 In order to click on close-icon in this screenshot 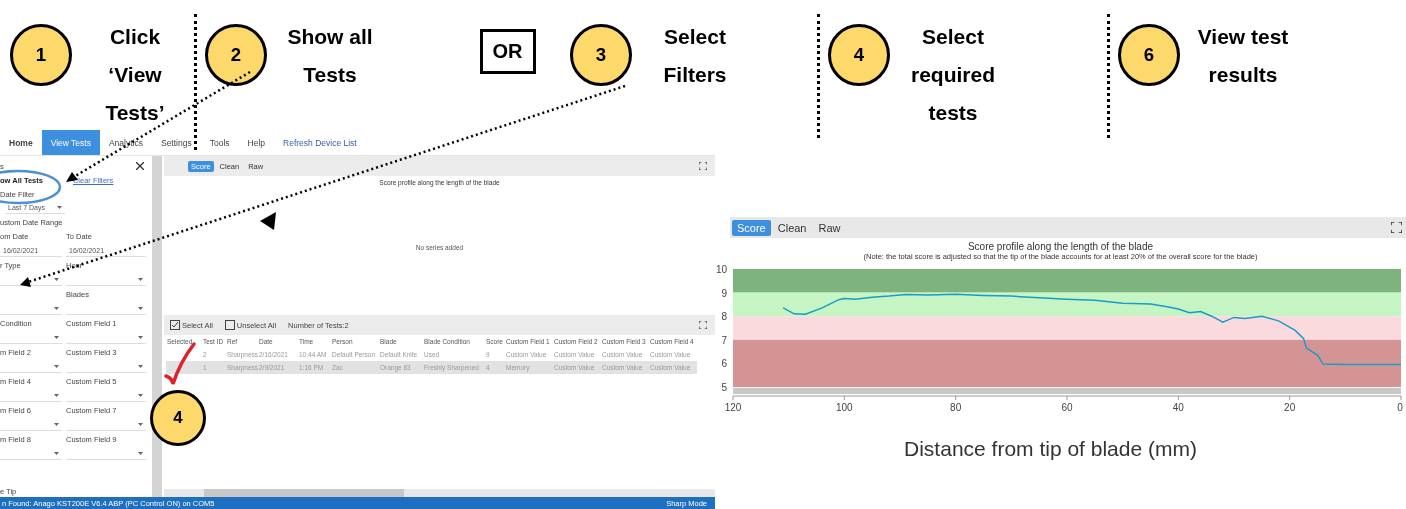, I will do `click(140, 166)`.